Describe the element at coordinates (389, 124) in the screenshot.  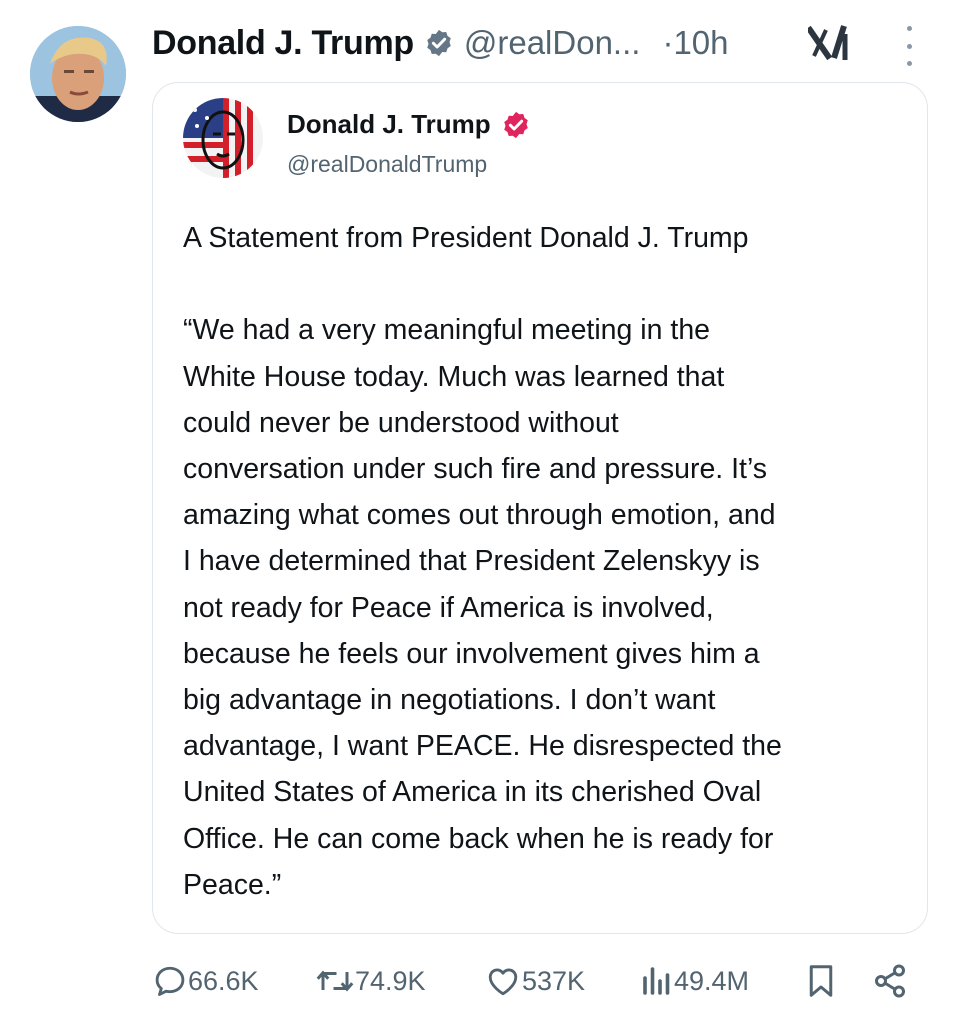
I see `quoted-author-name: Donald J. Trump` at that location.